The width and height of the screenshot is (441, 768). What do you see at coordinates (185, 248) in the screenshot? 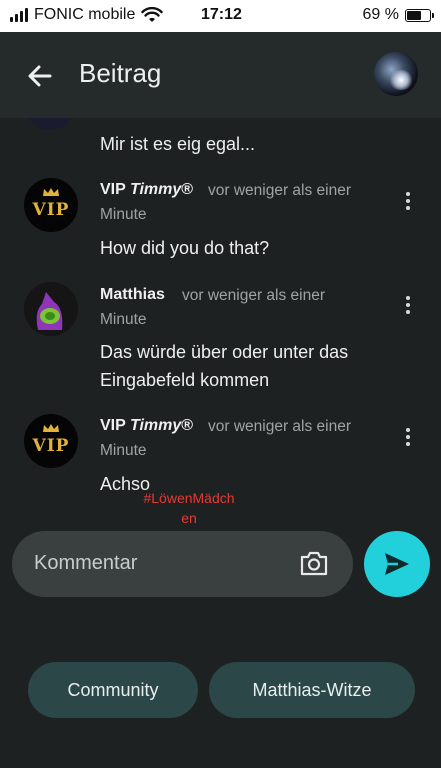
I see `comment-text: How did you do that?` at bounding box center [185, 248].